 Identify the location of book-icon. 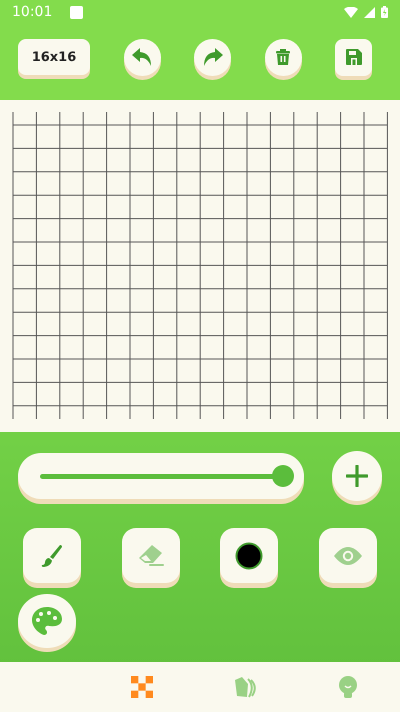
(245, 687).